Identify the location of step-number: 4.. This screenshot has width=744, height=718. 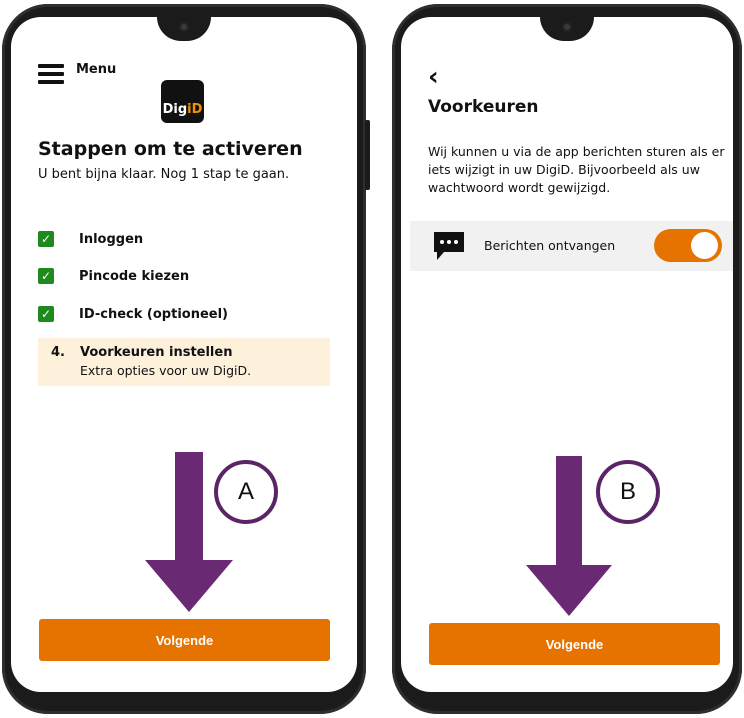
(58, 352).